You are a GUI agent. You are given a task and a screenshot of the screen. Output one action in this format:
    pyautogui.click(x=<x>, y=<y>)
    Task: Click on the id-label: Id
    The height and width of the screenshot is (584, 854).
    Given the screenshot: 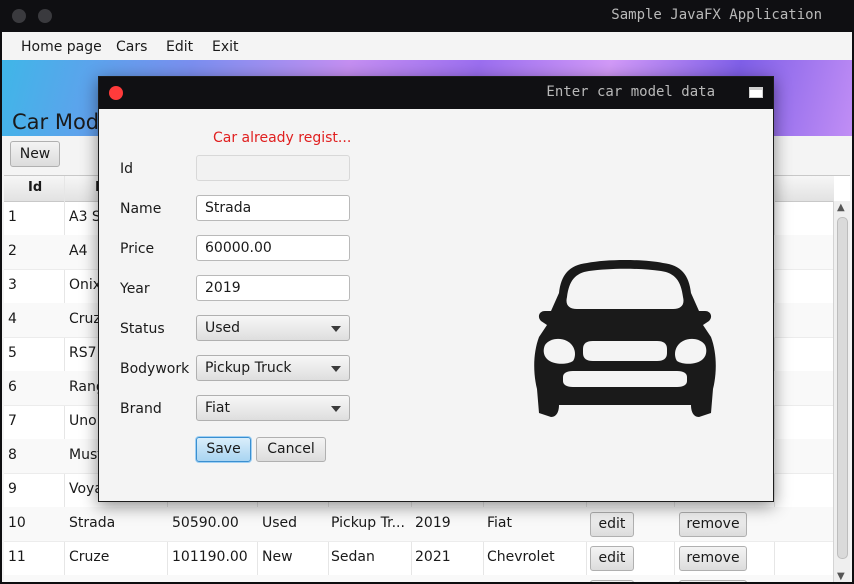 What is the action you would take?
    pyautogui.click(x=127, y=169)
    